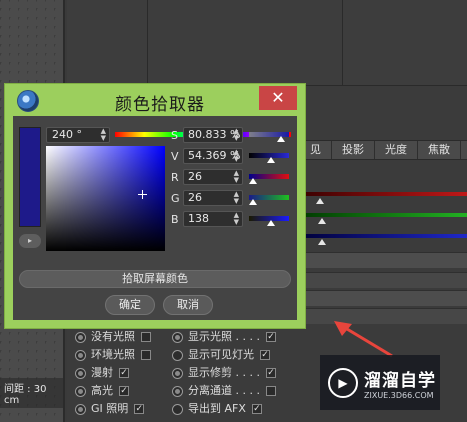 Image resolution: width=467 pixels, height=422 pixels. Describe the element at coordinates (399, 395) in the screenshot. I see `watermark-url: ZIXUE.3D66.COM` at that location.